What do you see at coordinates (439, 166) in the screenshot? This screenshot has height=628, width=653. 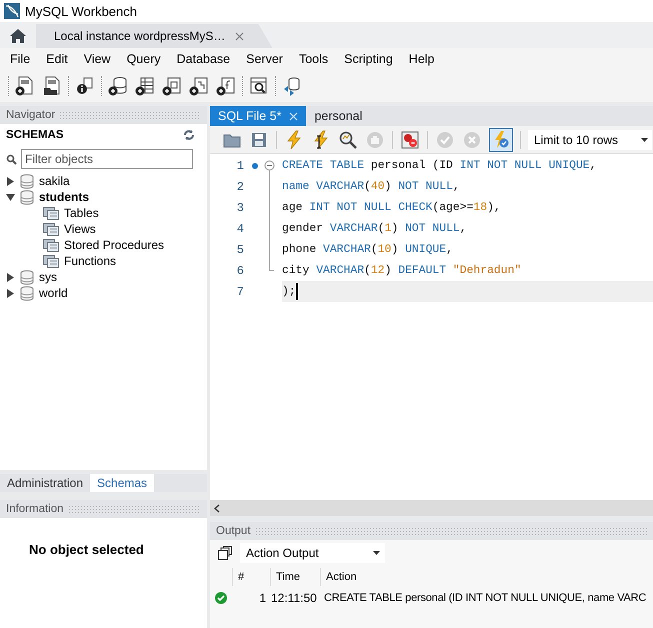 I see `code-line: CREATE TABLE personal (ID INT NOT NULL UNIQUE,` at bounding box center [439, 166].